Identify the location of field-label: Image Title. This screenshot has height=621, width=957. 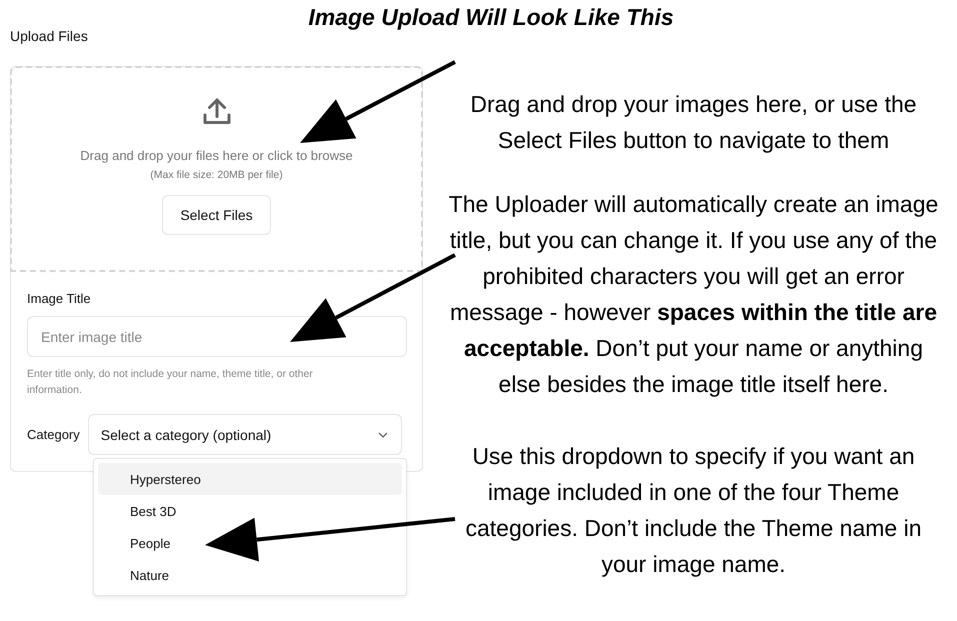
(59, 298).